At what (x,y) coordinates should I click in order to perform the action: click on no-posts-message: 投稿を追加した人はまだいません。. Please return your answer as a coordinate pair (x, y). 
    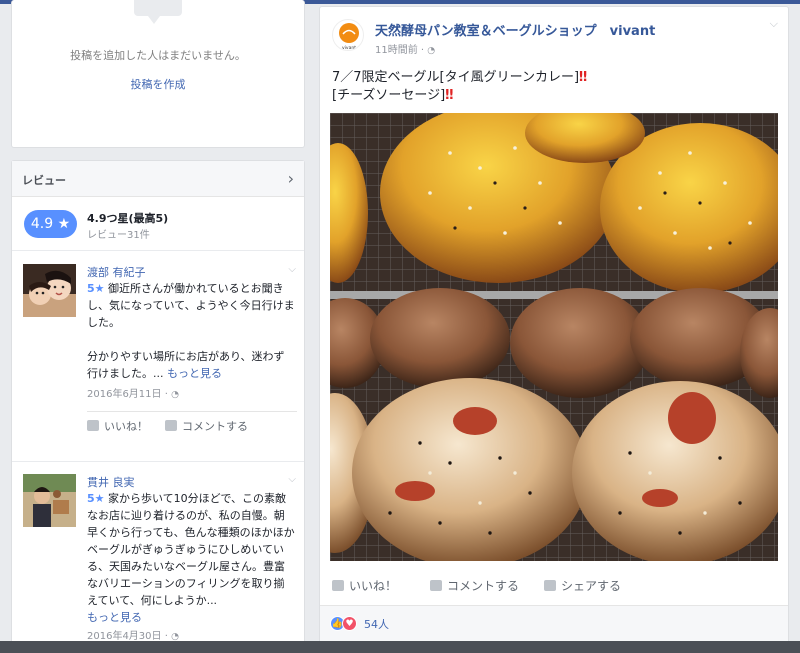
    Looking at the image, I should click on (158, 55).